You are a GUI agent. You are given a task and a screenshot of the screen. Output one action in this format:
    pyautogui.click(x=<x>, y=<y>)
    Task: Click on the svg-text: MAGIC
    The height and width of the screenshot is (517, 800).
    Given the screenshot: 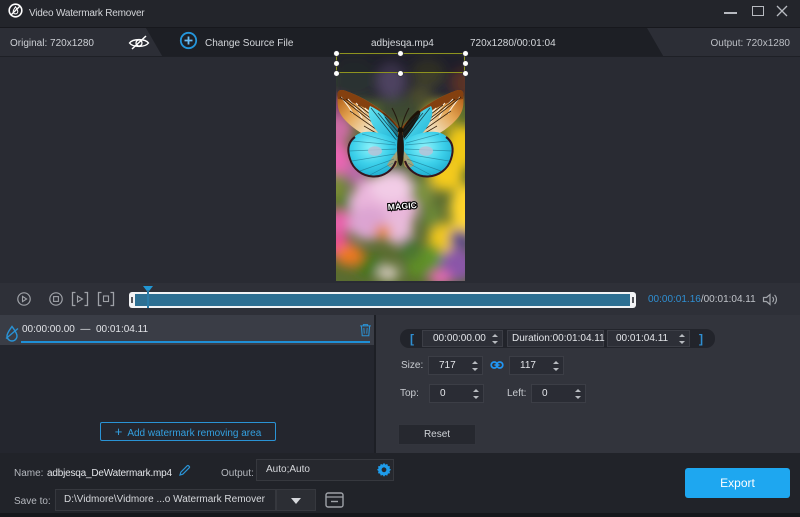 What is the action you would take?
    pyautogui.click(x=402, y=206)
    